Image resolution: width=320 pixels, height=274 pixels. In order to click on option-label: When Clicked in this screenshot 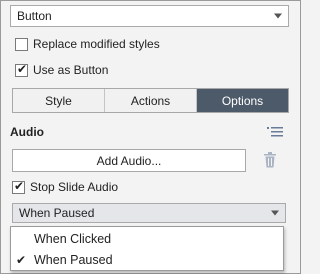, I will do `click(73, 239)`.